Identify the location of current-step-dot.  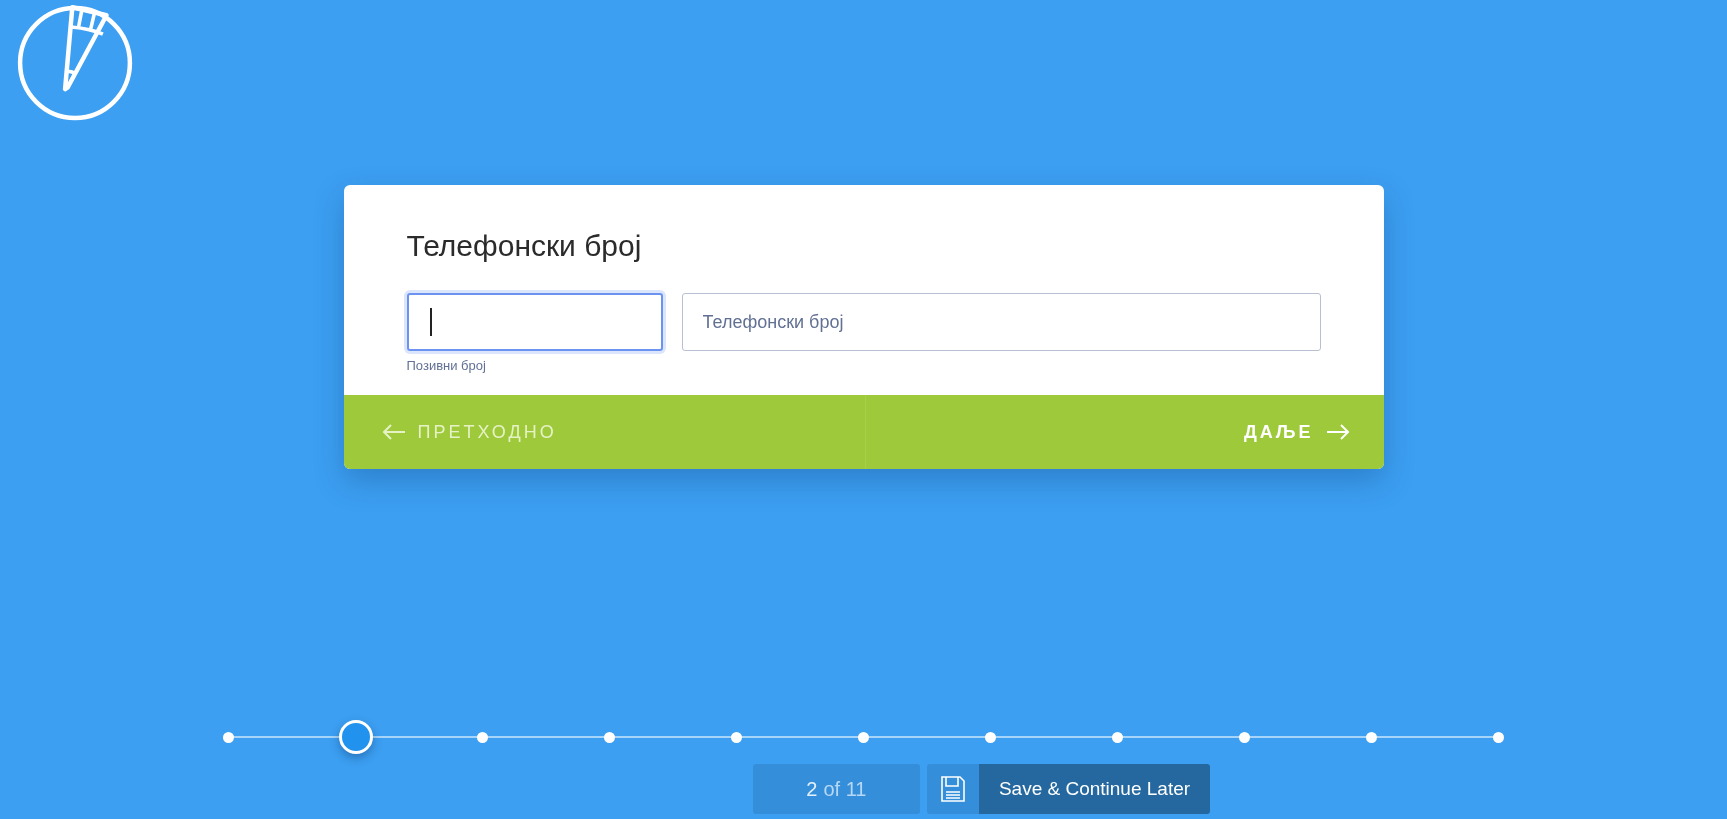
(355, 737).